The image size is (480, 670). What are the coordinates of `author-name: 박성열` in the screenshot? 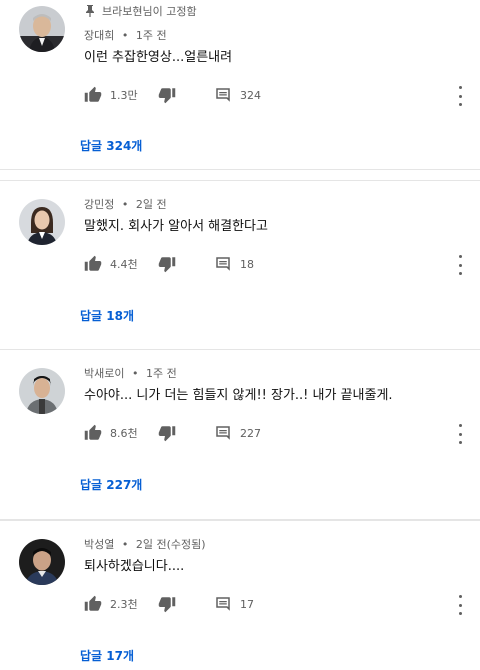 It's located at (99, 544).